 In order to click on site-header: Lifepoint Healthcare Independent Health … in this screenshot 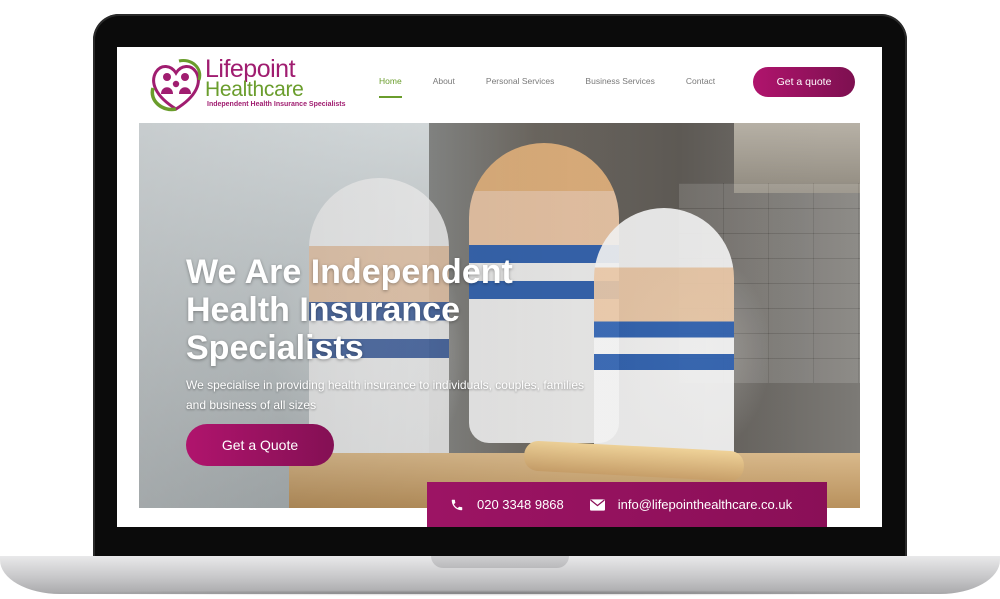, I will do `click(499, 85)`.